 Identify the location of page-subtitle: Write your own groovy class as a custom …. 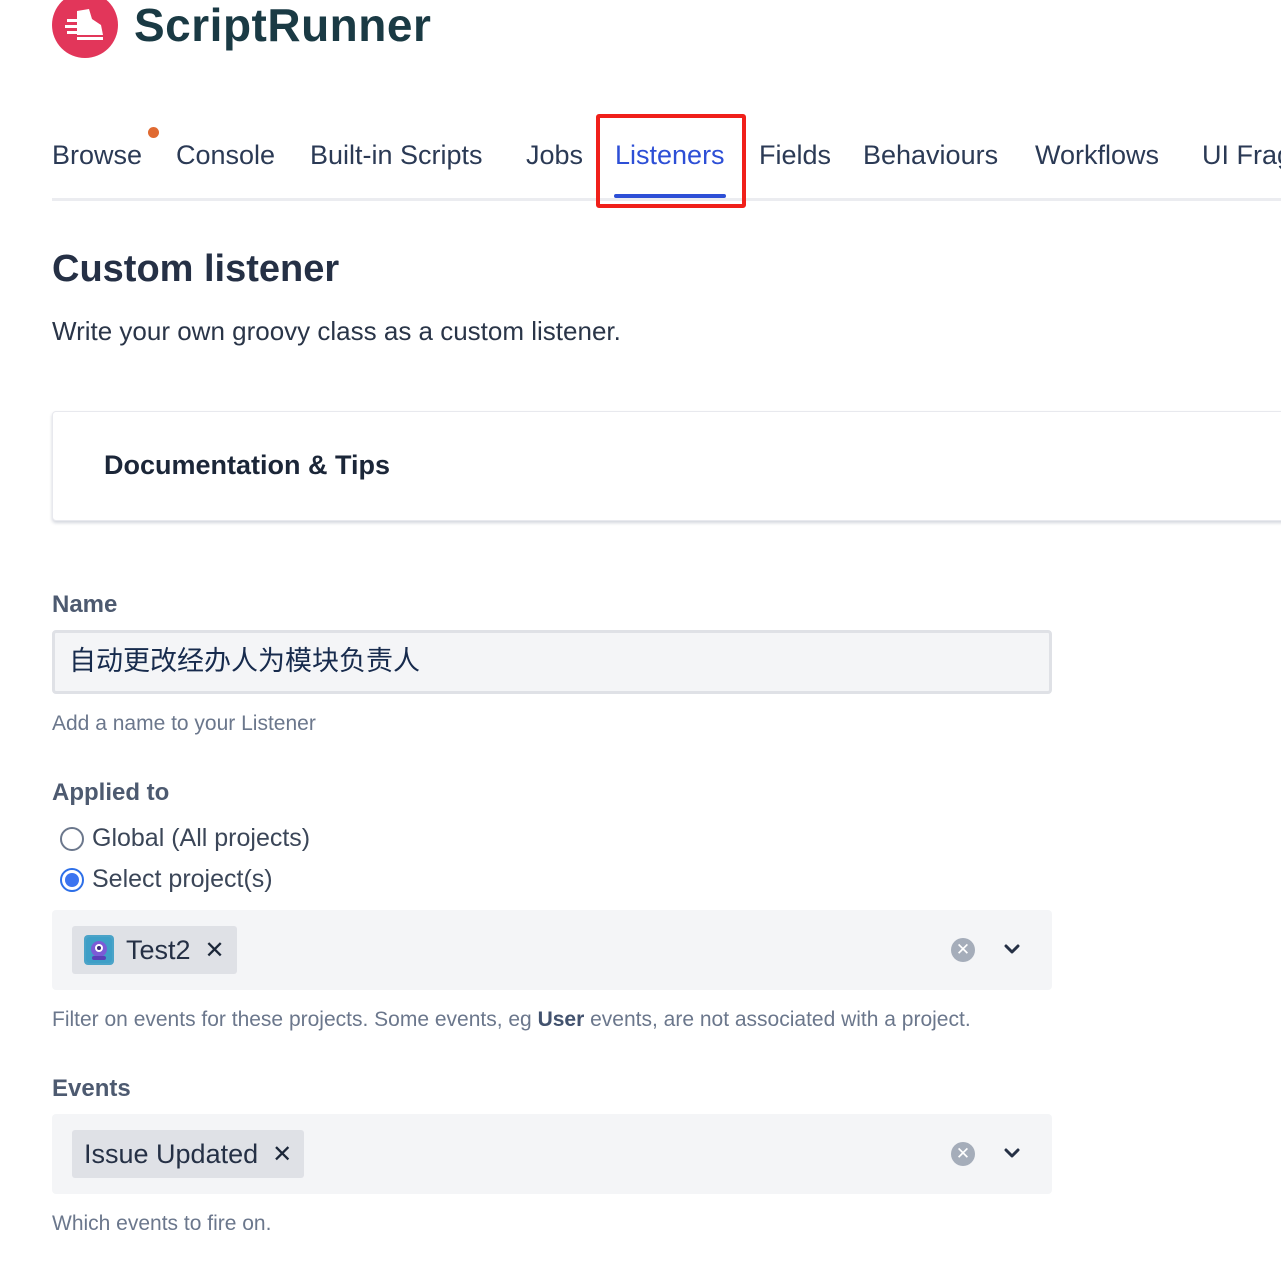
(336, 331).